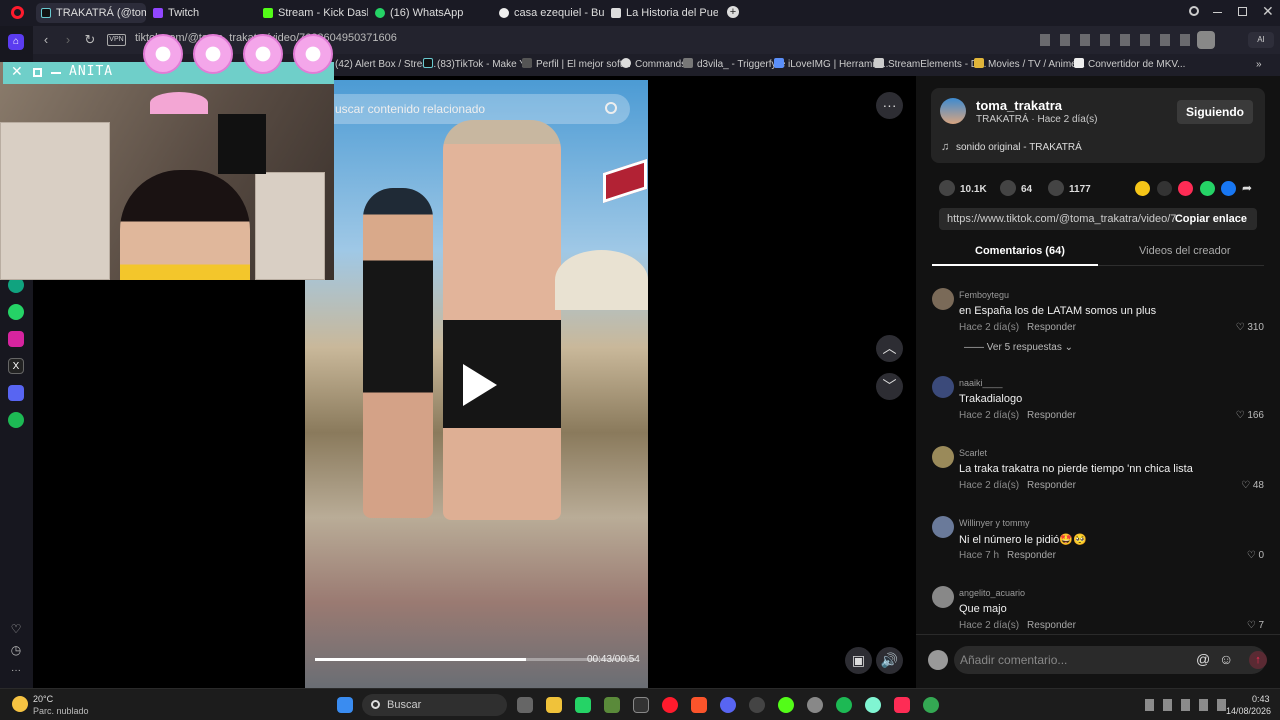 This screenshot has width=1280, height=720. Describe the element at coordinates (549, 13) in the screenshot. I see `tab-google: casa ezequiel - Buscar con` at that location.